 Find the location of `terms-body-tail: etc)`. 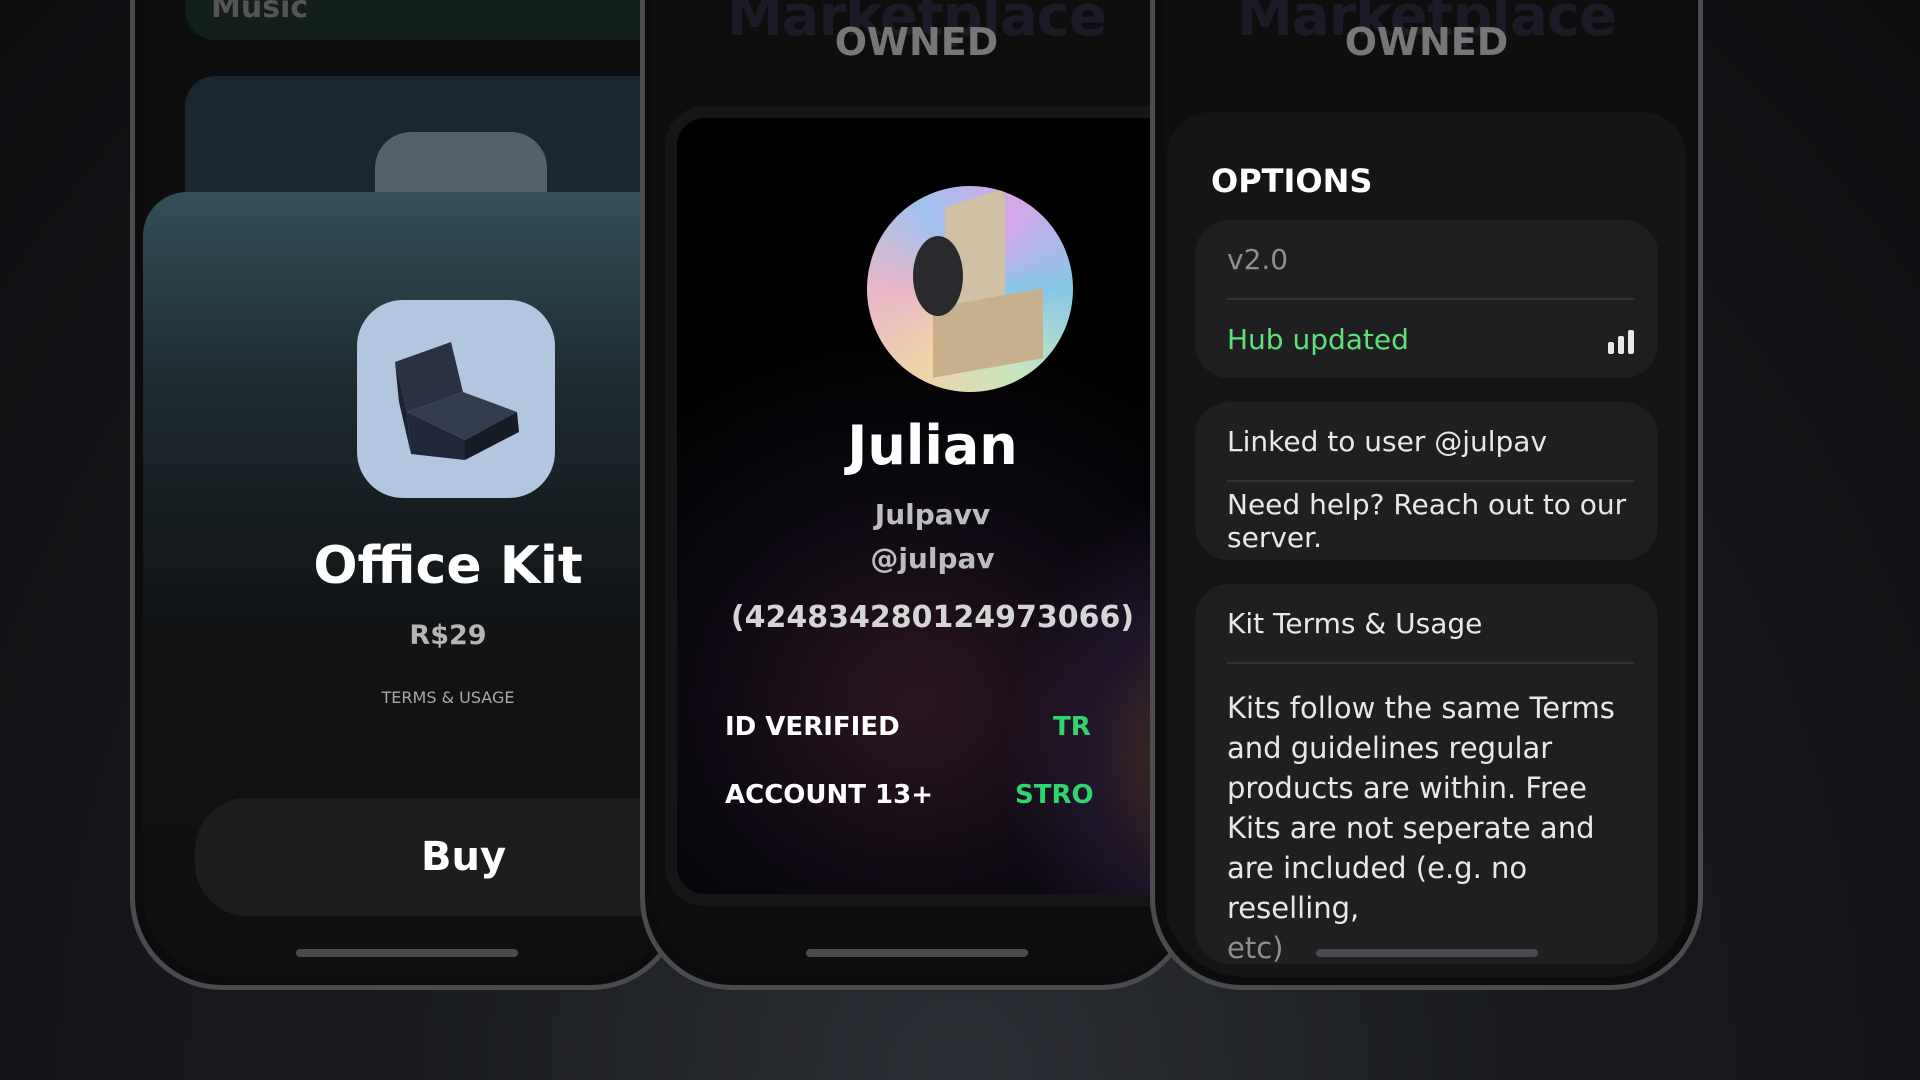

terms-body-tail: etc) is located at coordinates (1255, 948).